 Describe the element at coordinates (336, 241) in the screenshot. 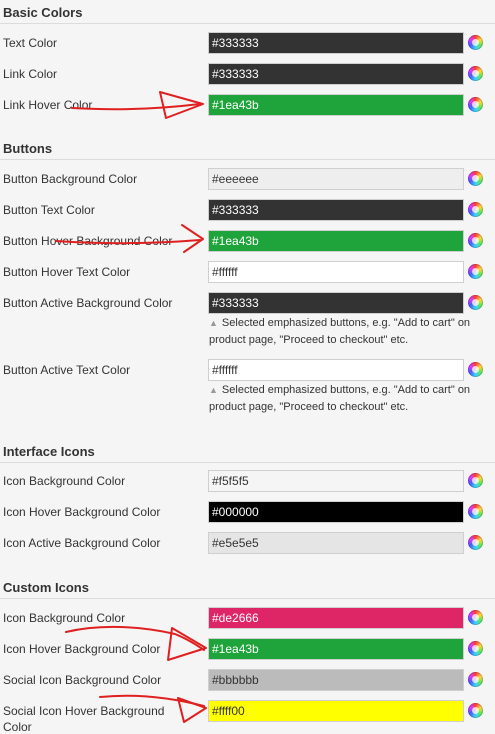

I see `button-hover-background-color-field: #1ea43b` at that location.